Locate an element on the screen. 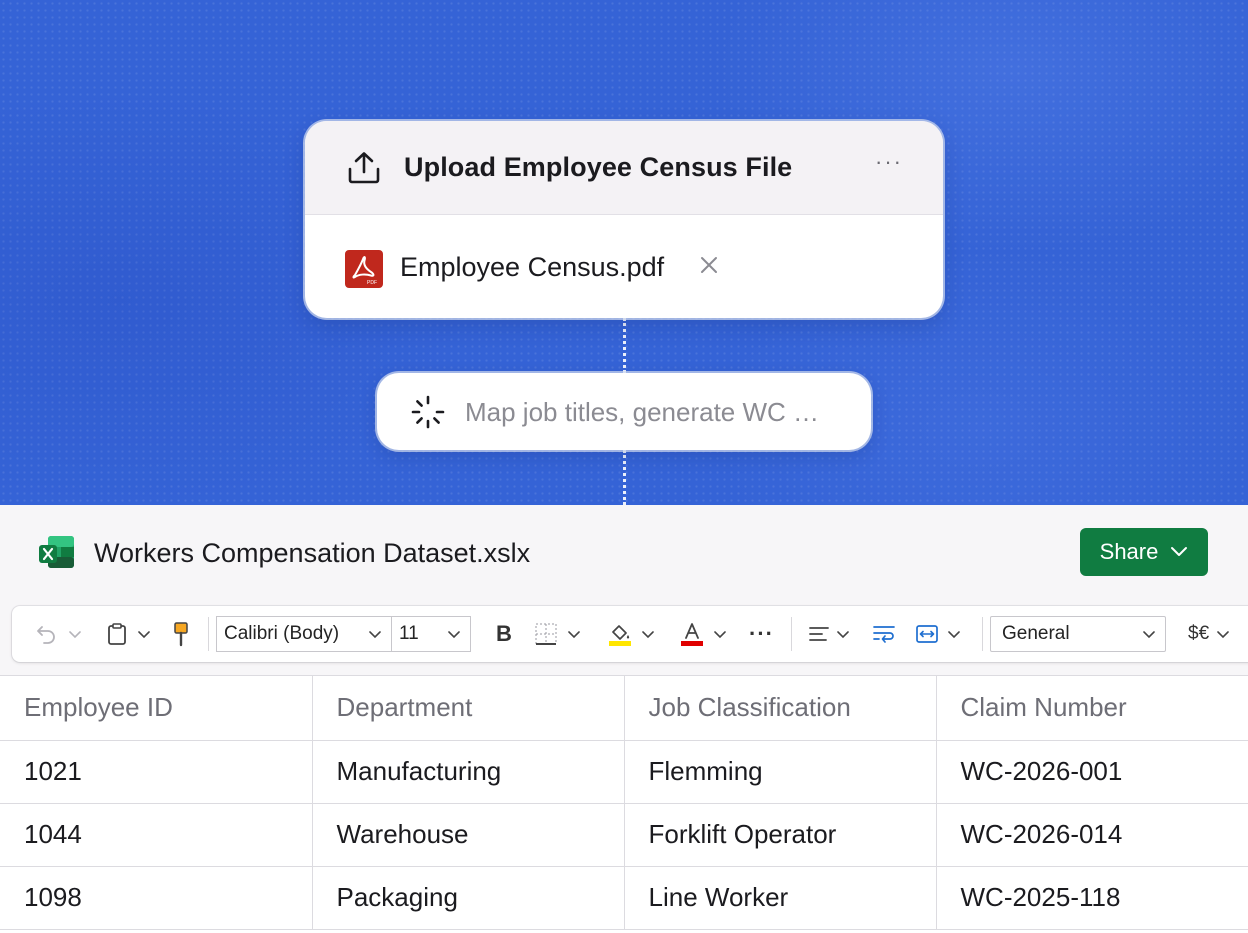  merge-cells-button is located at coordinates (938, 634).